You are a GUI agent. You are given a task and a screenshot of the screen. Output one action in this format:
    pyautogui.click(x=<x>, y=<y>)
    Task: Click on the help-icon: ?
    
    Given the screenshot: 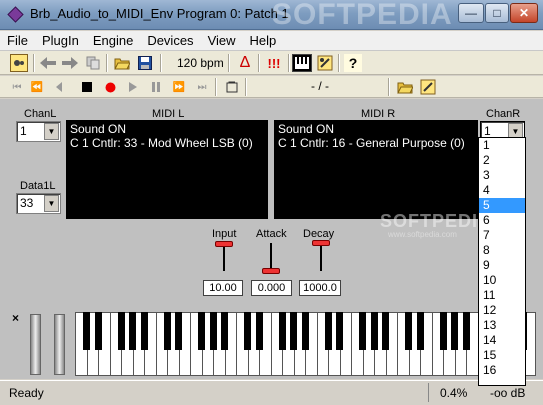 What is the action you would take?
    pyautogui.click(x=353, y=63)
    